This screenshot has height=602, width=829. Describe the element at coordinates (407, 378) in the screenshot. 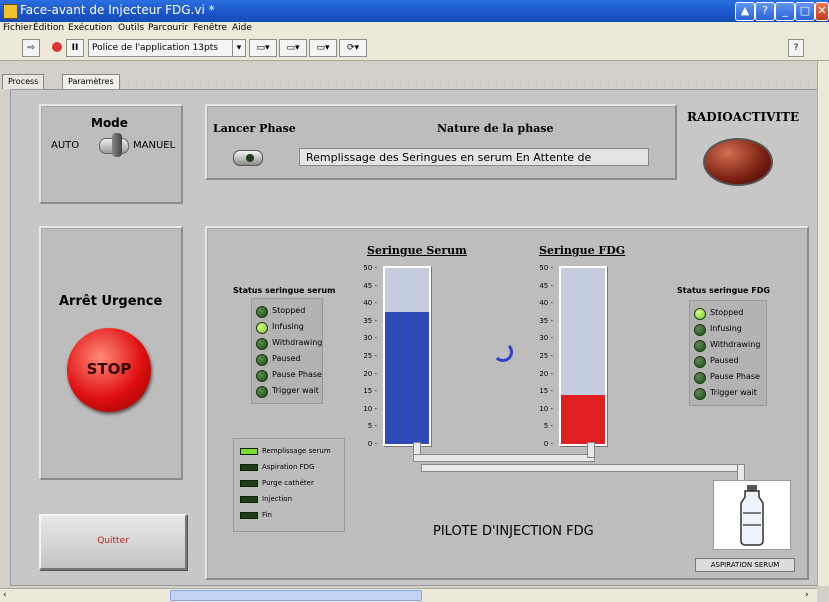

I see `serum-level-fill` at that location.